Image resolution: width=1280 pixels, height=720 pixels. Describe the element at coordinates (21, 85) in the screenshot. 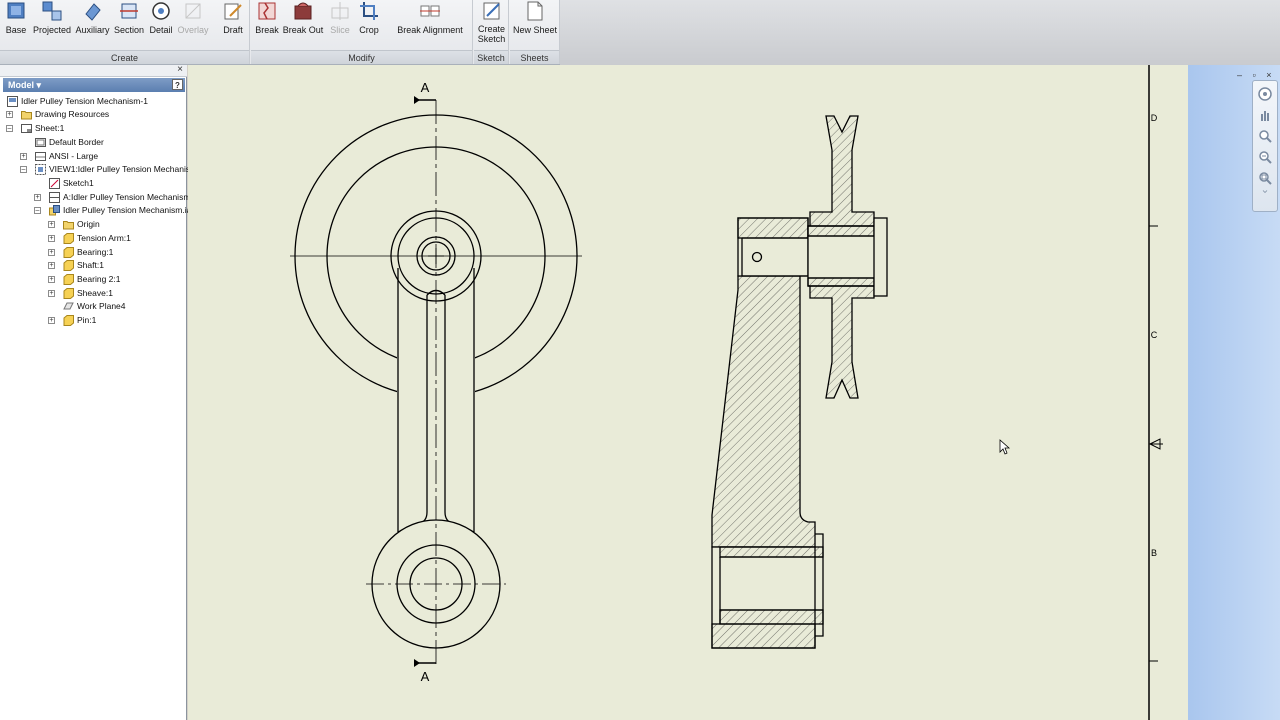

I see `model-dropdown-label: Model` at that location.